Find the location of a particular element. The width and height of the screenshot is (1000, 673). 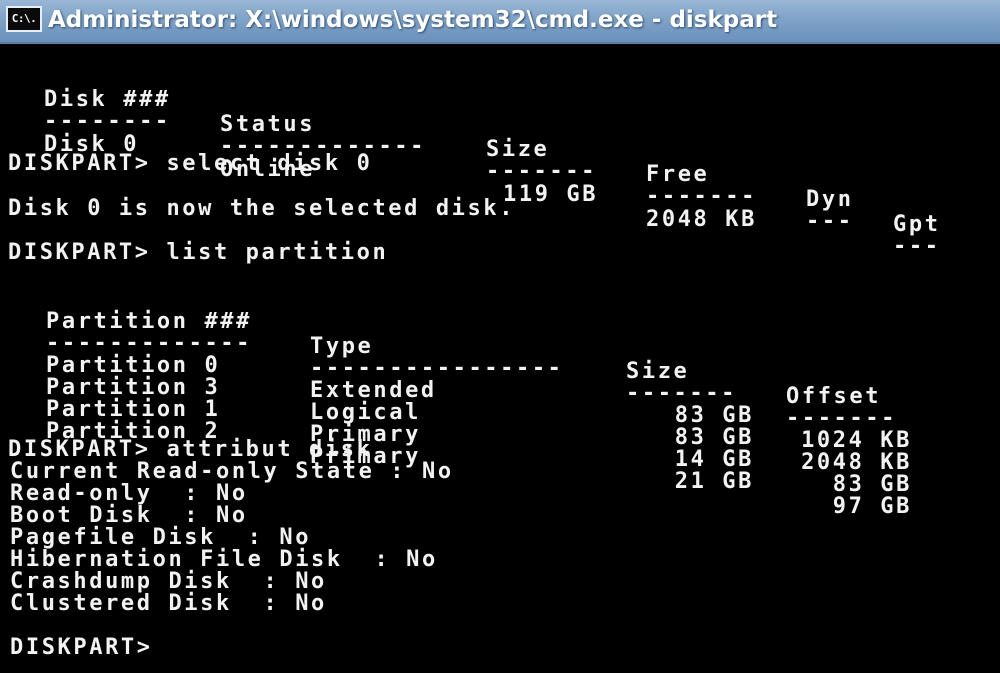

free-cell: 2048 KB is located at coordinates (701, 219).